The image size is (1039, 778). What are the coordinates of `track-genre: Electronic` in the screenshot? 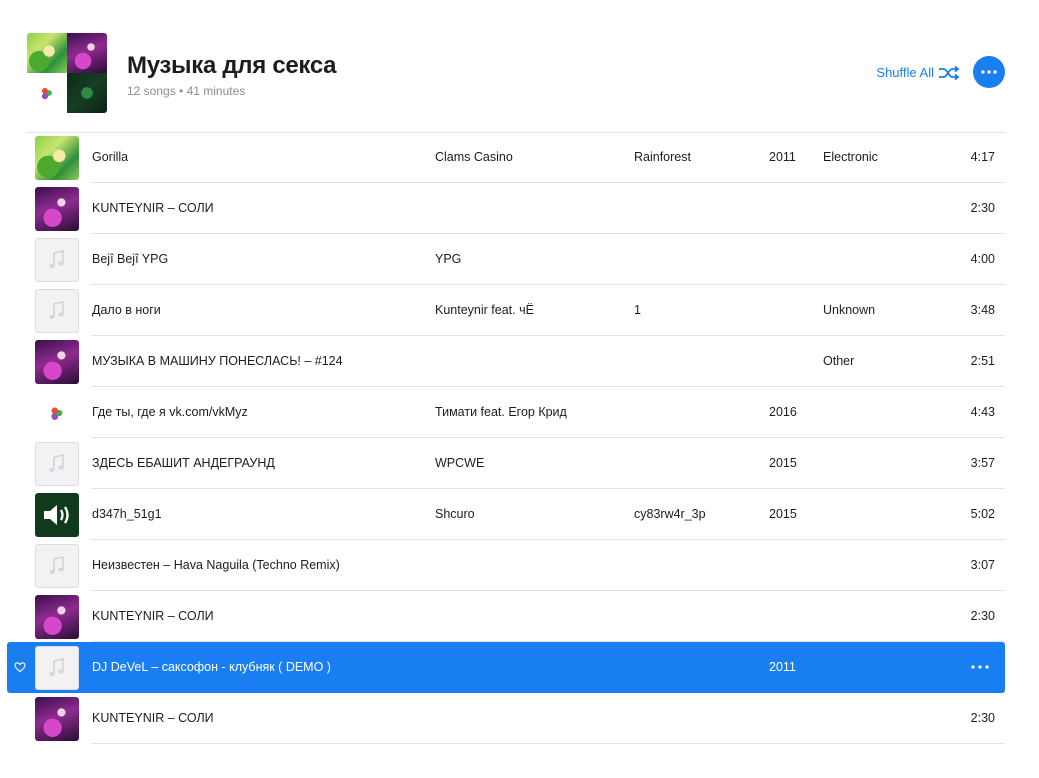 It's located at (850, 157).